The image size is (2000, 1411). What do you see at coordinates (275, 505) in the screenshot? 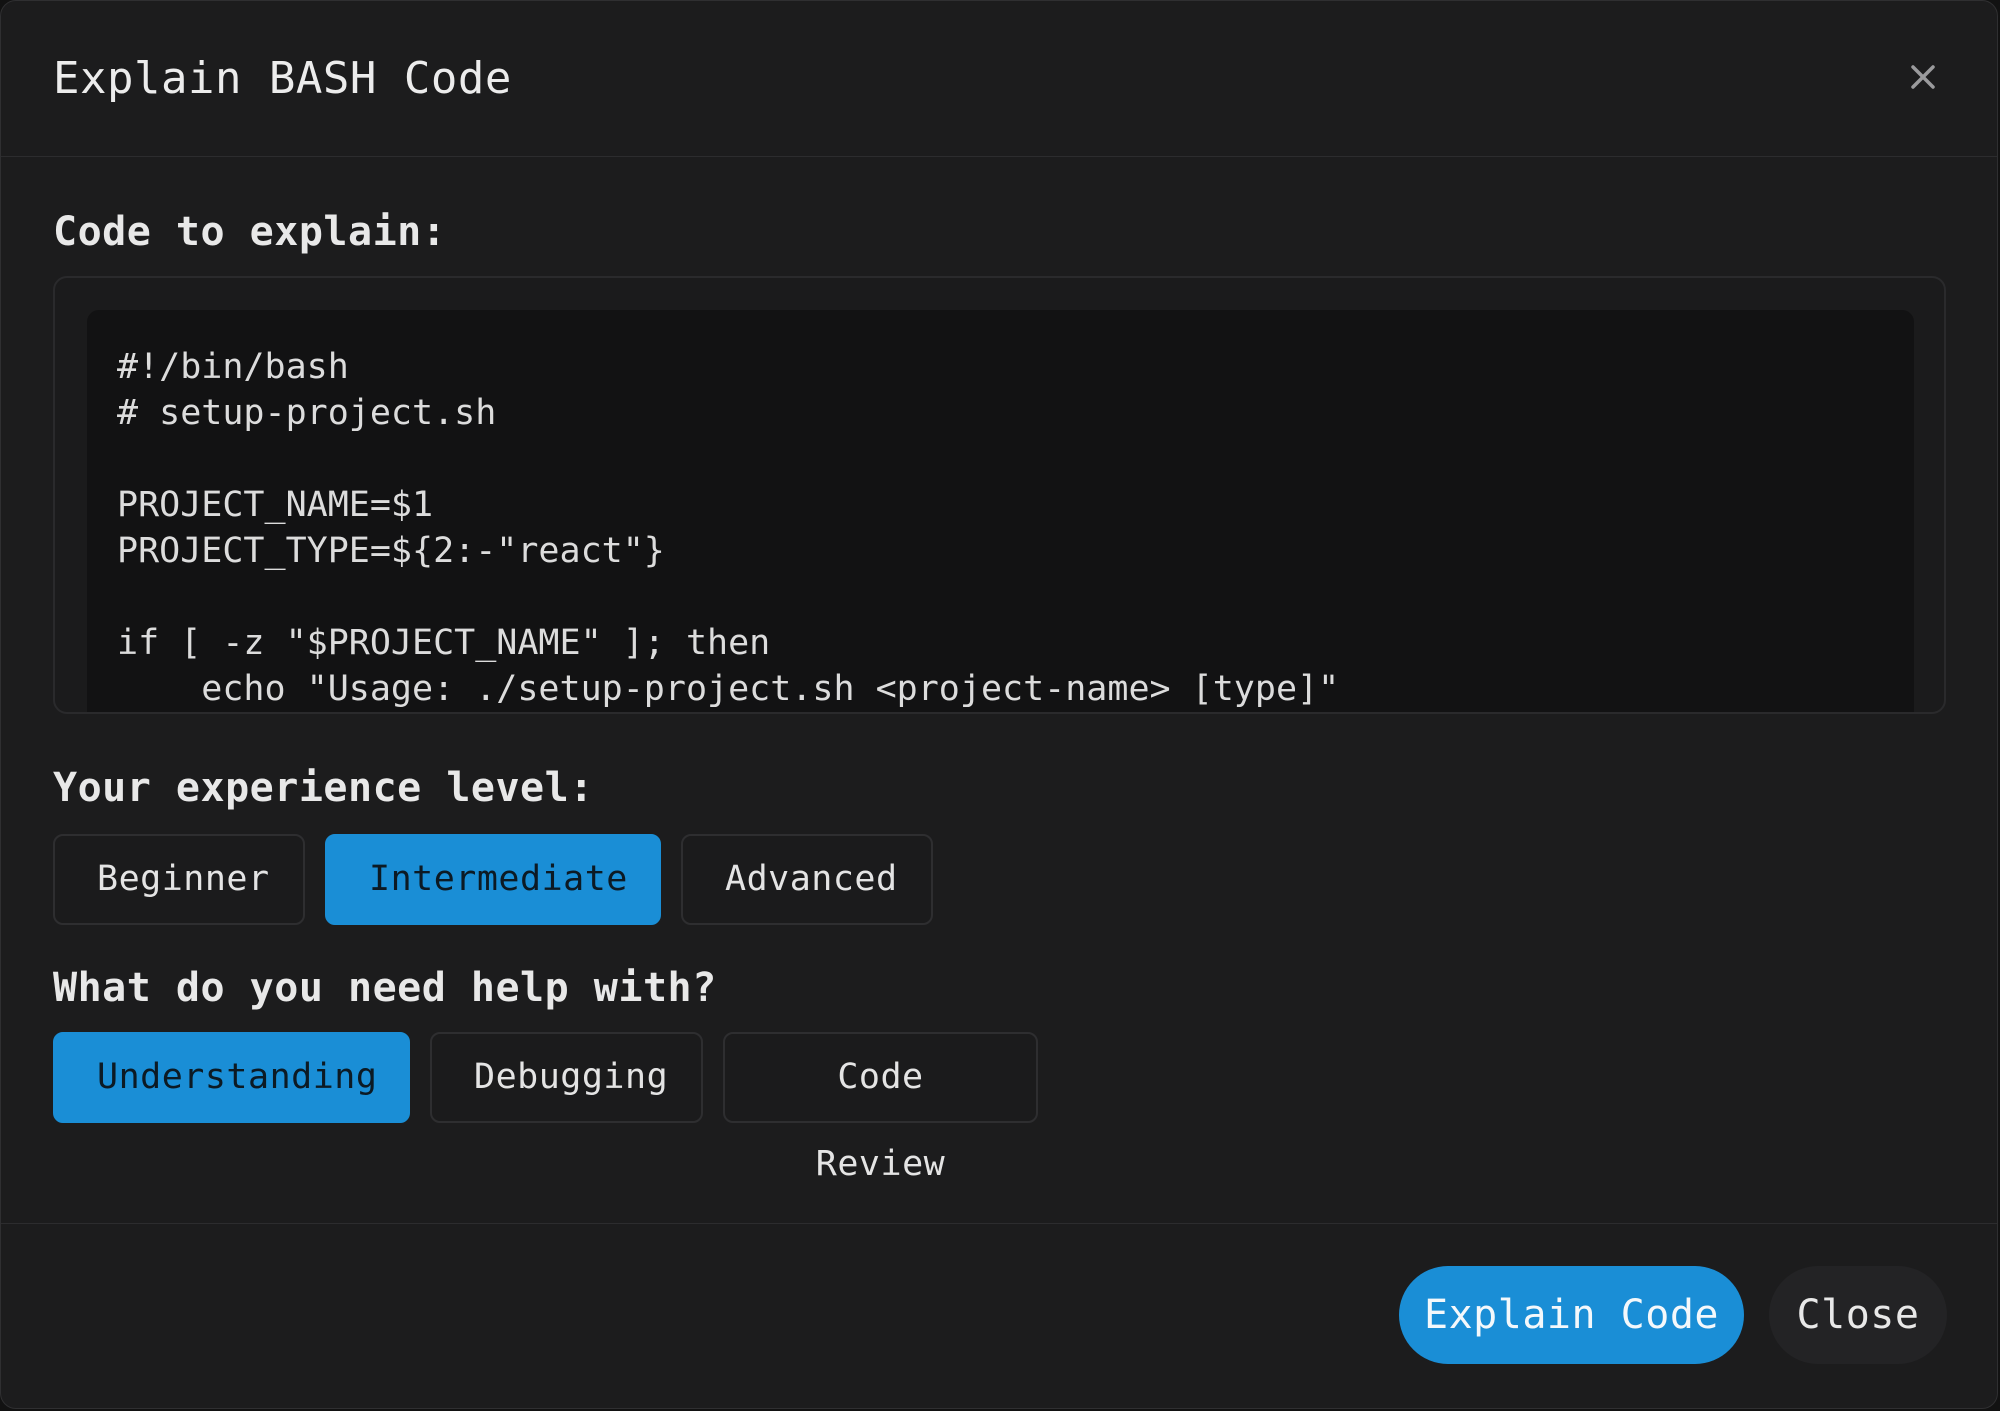
I see `code-line: PROJECT_NAME=$1` at bounding box center [275, 505].